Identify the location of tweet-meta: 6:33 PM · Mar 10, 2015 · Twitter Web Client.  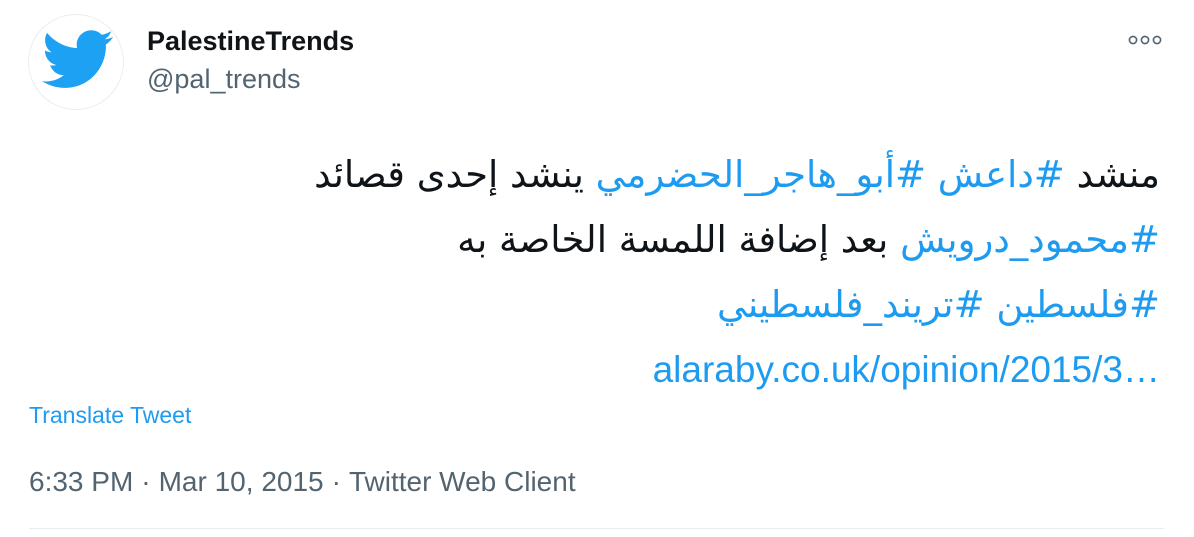
(302, 482).